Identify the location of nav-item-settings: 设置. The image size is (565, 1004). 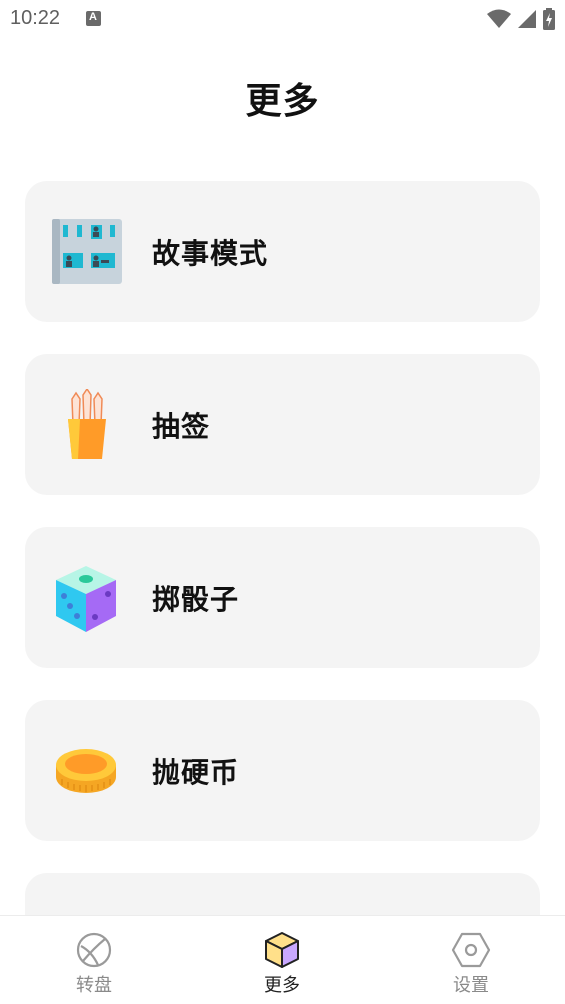
(471, 960).